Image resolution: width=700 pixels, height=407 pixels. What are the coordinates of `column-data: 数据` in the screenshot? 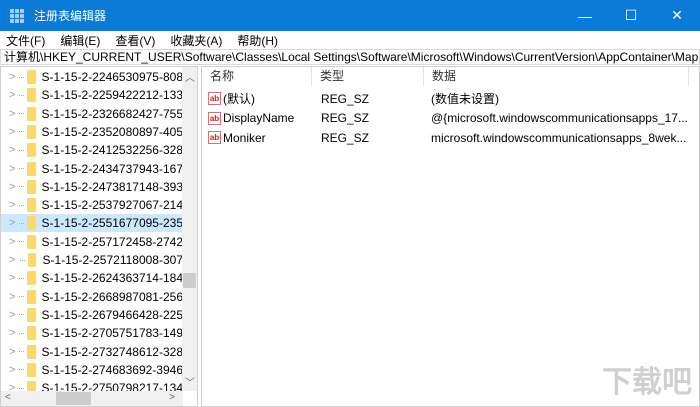 It's located at (556, 76).